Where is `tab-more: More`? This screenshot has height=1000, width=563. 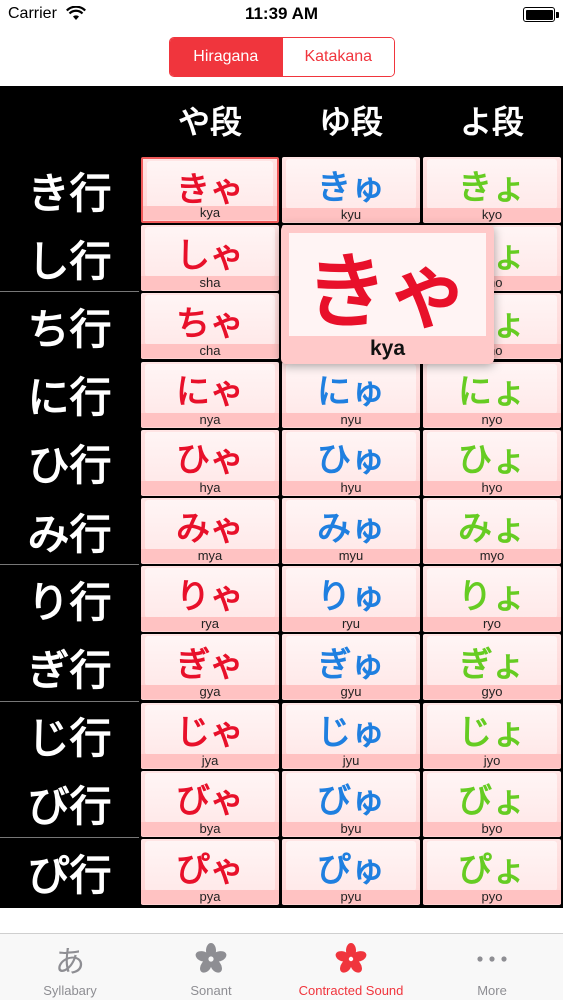 tab-more: More is located at coordinates (492, 967).